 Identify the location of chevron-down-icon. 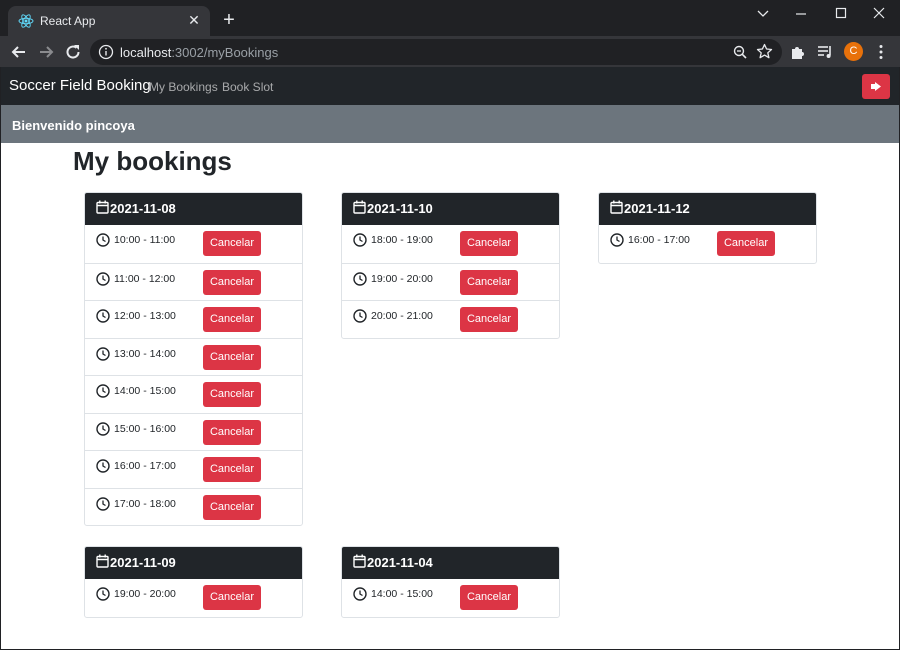
(763, 13).